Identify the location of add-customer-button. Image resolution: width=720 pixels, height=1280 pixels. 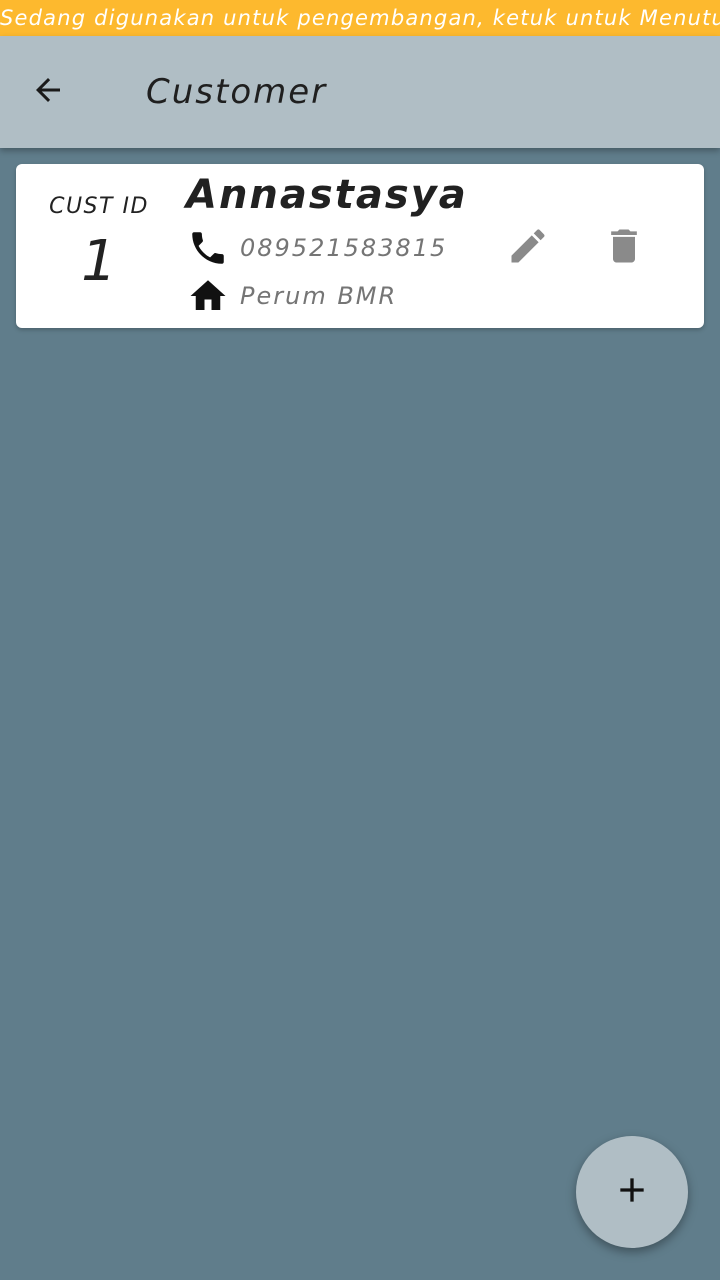
(632, 1192).